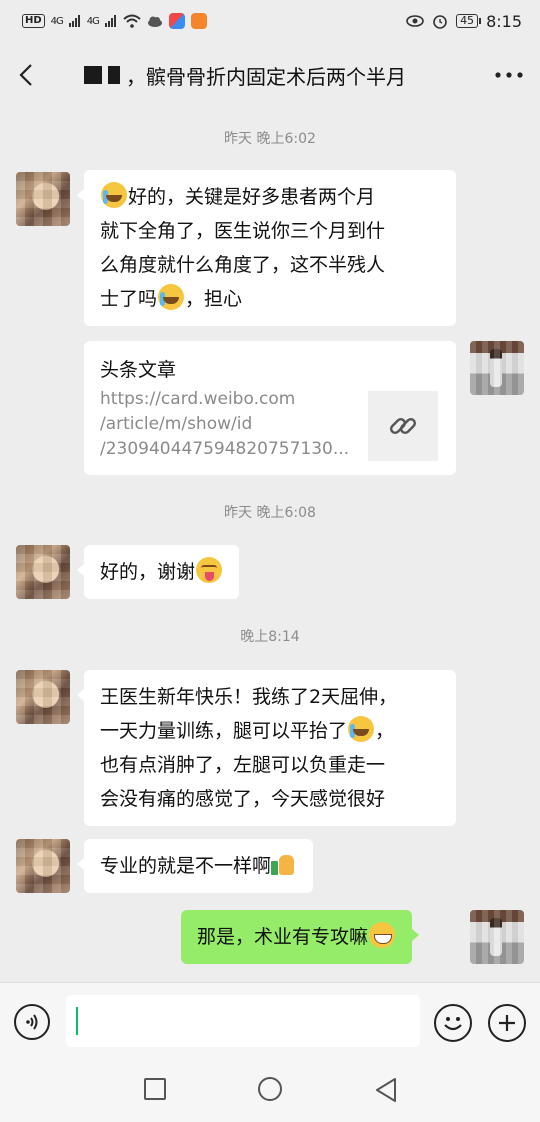  I want to click on emoji-button, so click(453, 1023).